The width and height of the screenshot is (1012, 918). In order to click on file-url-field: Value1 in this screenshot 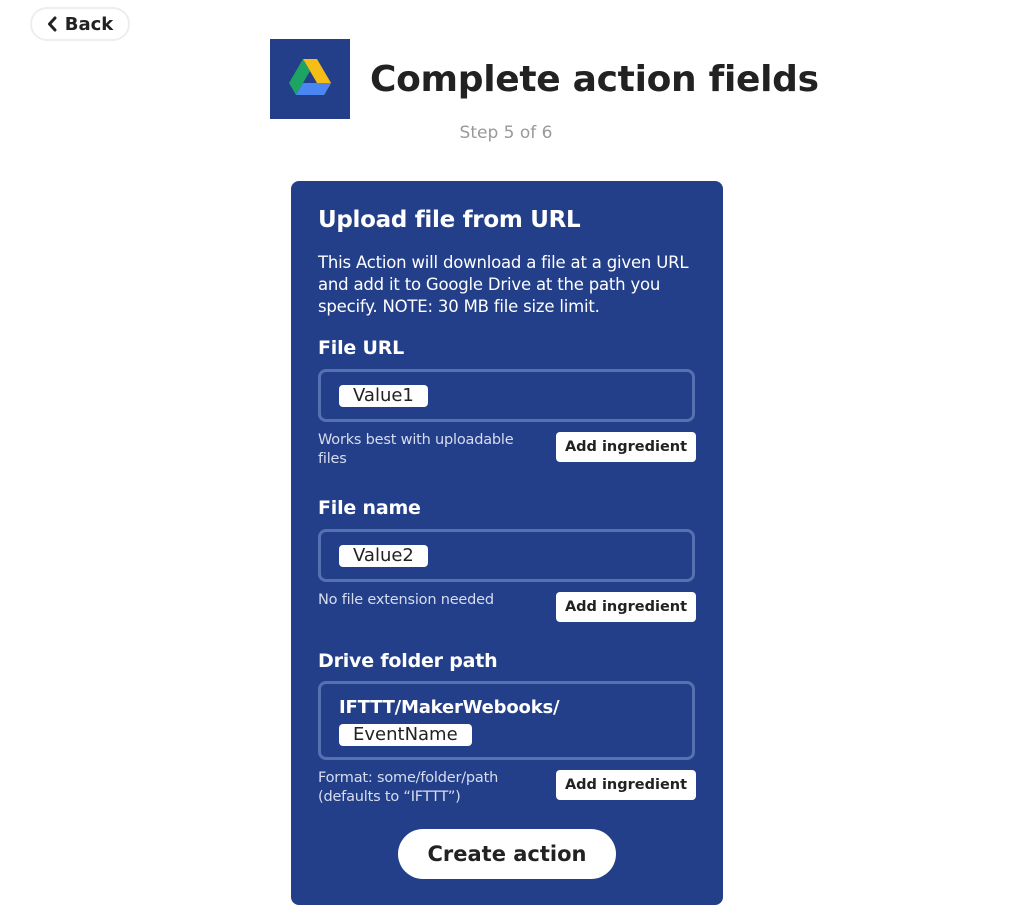, I will do `click(506, 395)`.